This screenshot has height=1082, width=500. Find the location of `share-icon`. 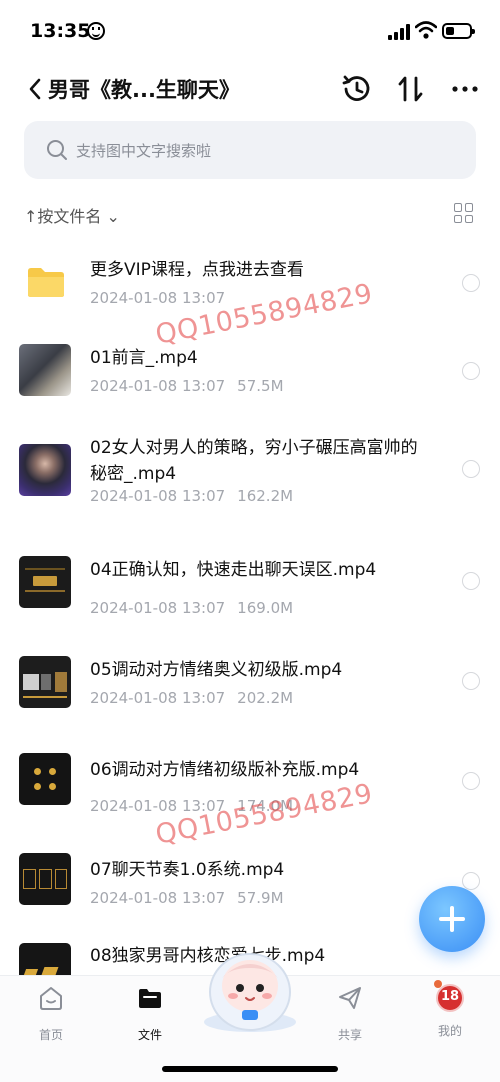

share-icon is located at coordinates (350, 998).